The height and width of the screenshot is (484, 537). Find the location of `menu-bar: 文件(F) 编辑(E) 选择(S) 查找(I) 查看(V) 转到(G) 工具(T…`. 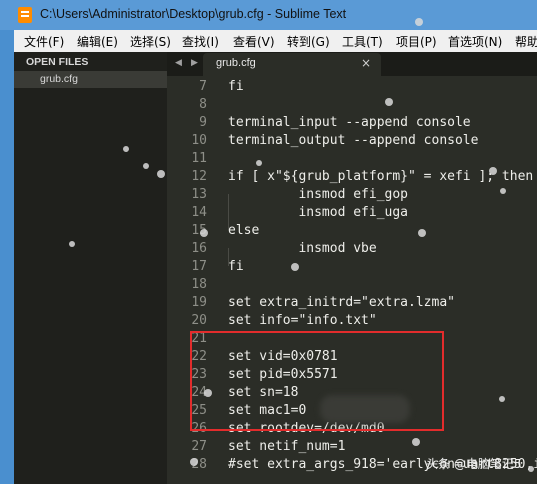

menu-bar: 文件(F) 编辑(E) 选择(S) 查找(I) 查看(V) 转到(G) 工具(T… is located at coordinates (275, 41).